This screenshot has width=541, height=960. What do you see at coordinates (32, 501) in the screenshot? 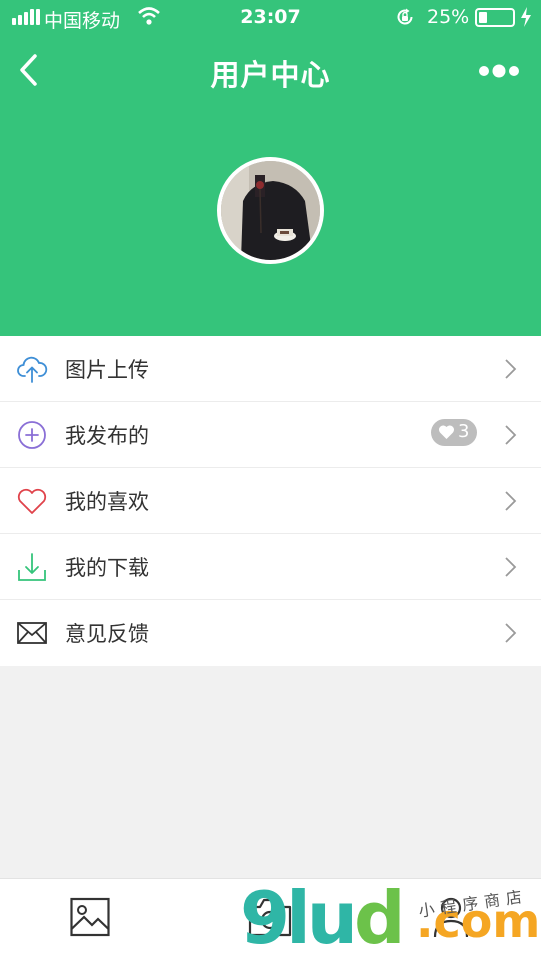
I see `heart-icon` at bounding box center [32, 501].